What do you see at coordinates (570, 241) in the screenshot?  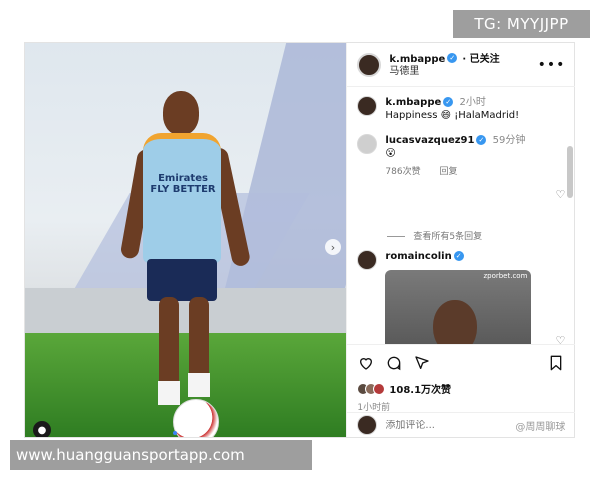 I see `comments-scrollbar` at bounding box center [570, 241].